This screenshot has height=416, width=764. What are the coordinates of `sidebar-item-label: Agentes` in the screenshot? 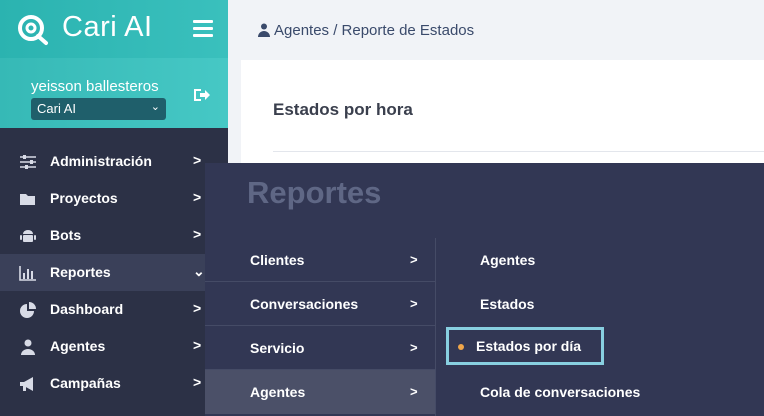 It's located at (78, 346).